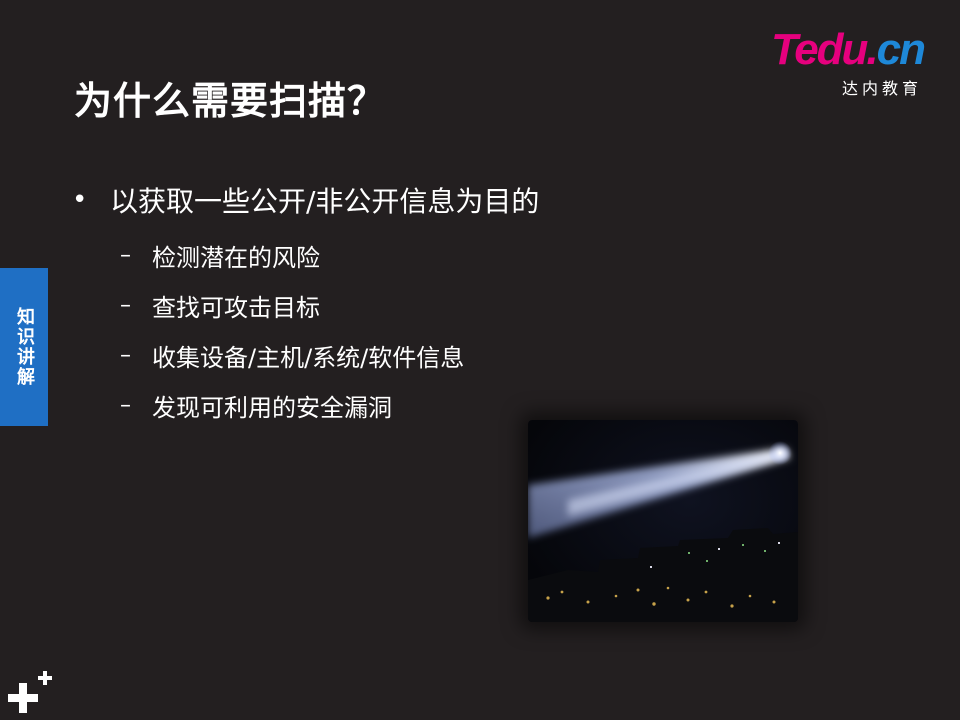 The height and width of the screenshot is (720, 960). Describe the element at coordinates (663, 575) in the screenshot. I see `building-silhouette` at that location.